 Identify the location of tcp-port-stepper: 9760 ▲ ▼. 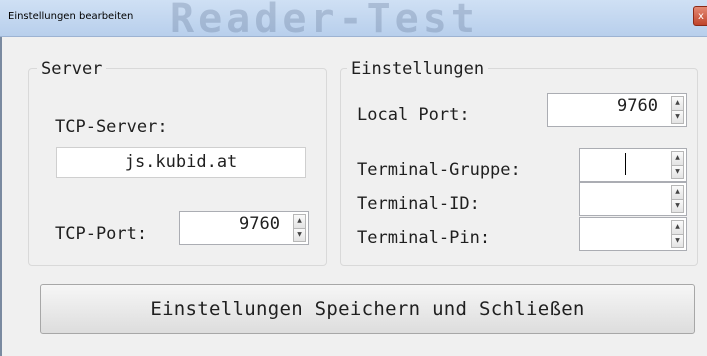
(244, 228).